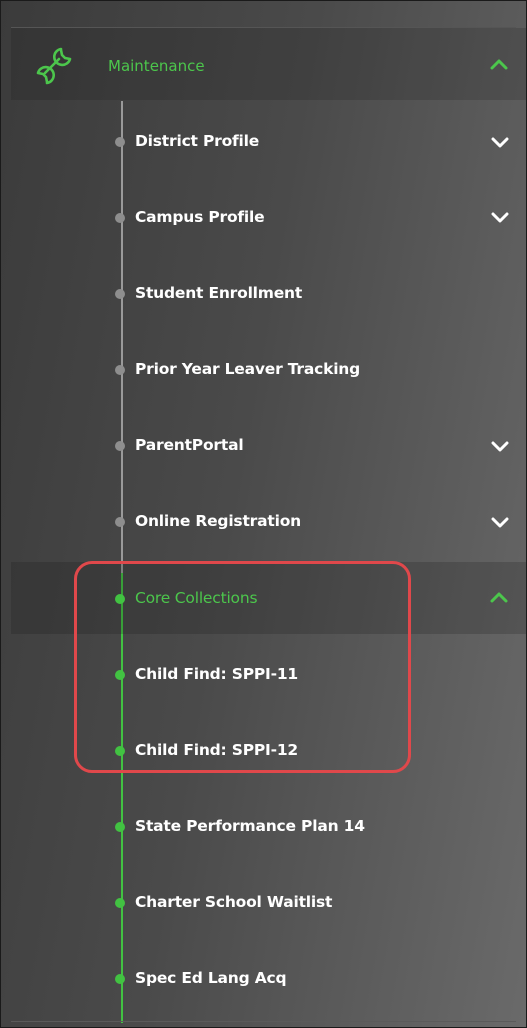  What do you see at coordinates (156, 66) in the screenshot?
I see `maintenance-label: Maintenance` at bounding box center [156, 66].